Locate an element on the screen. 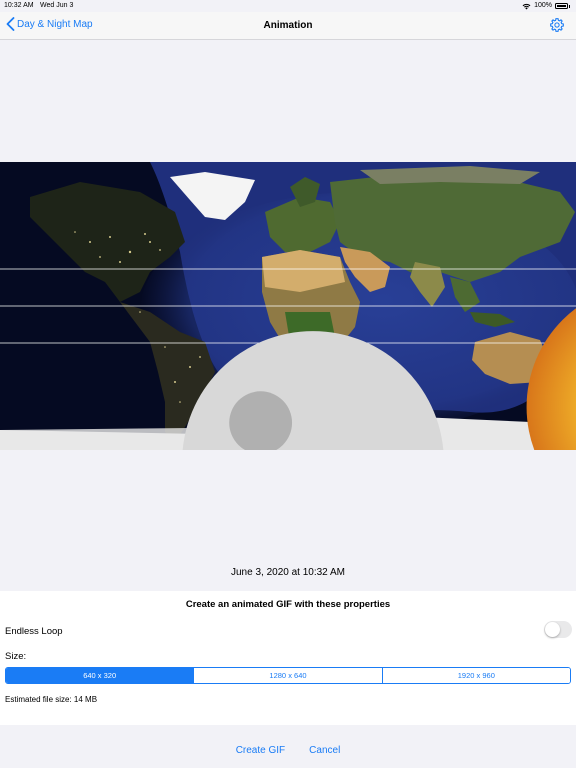 This screenshot has width=576, height=768. endless-loop-toggle is located at coordinates (558, 629).